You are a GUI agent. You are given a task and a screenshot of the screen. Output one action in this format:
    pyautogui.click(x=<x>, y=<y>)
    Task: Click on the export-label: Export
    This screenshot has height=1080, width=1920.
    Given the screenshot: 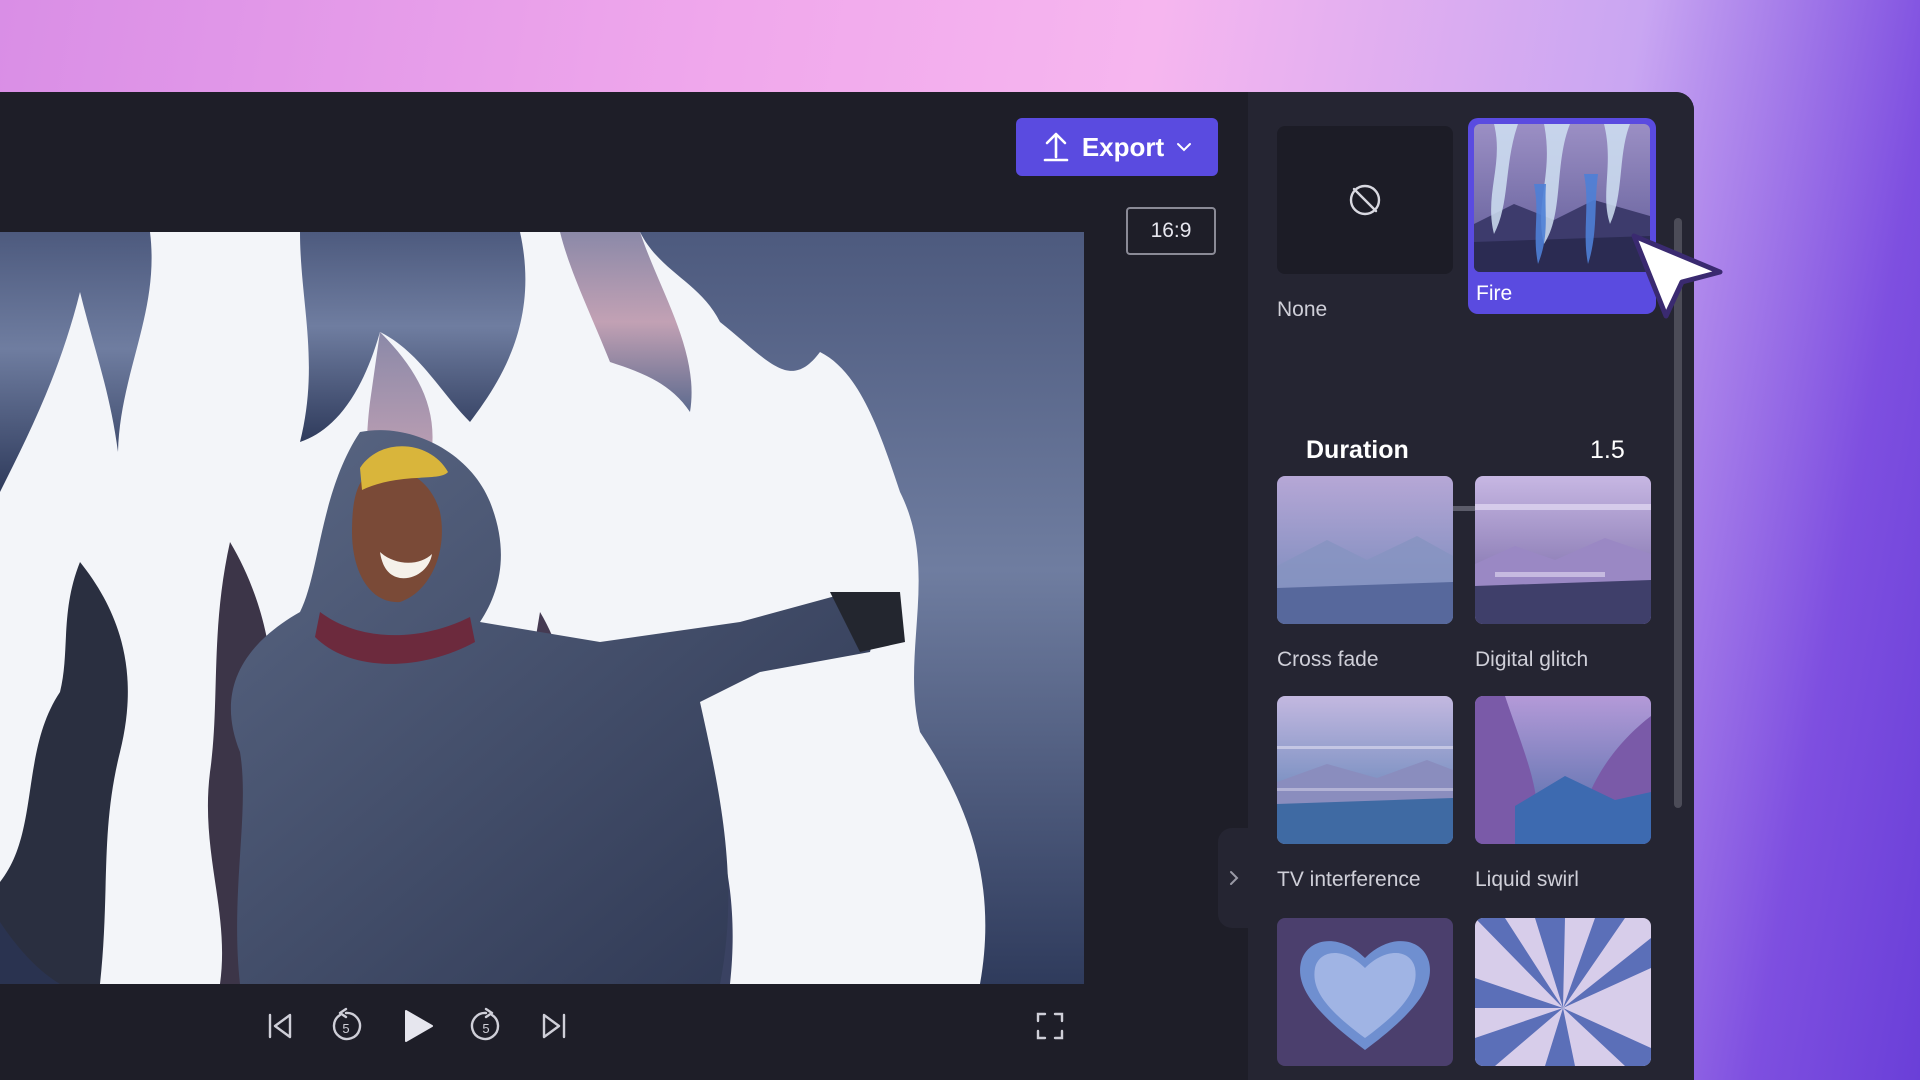 What is the action you would take?
    pyautogui.click(x=1123, y=146)
    